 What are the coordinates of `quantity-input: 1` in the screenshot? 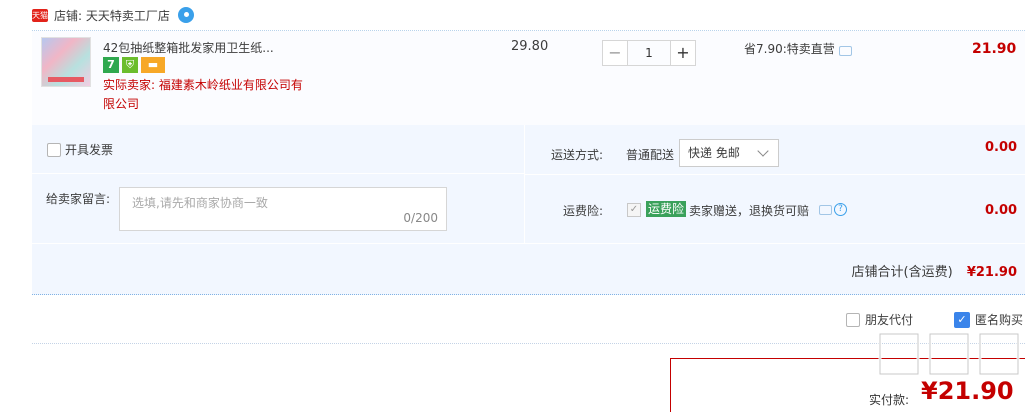 It's located at (649, 53).